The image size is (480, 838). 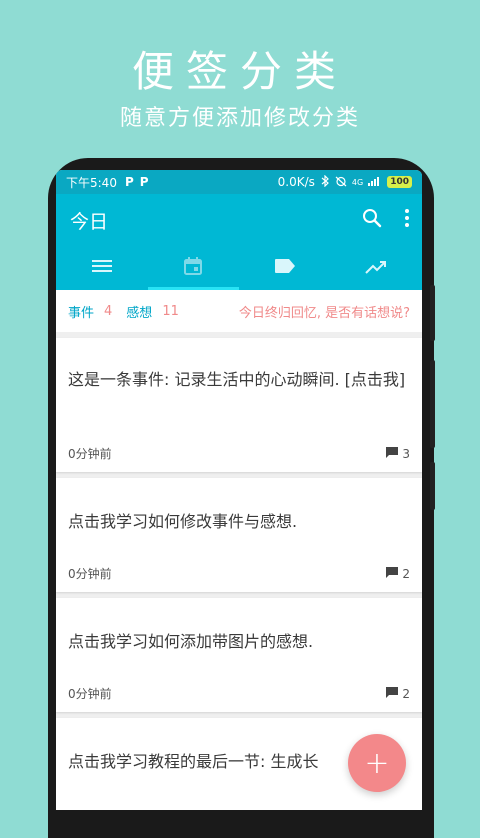 What do you see at coordinates (375, 182) in the screenshot?
I see `signal-icon` at bounding box center [375, 182].